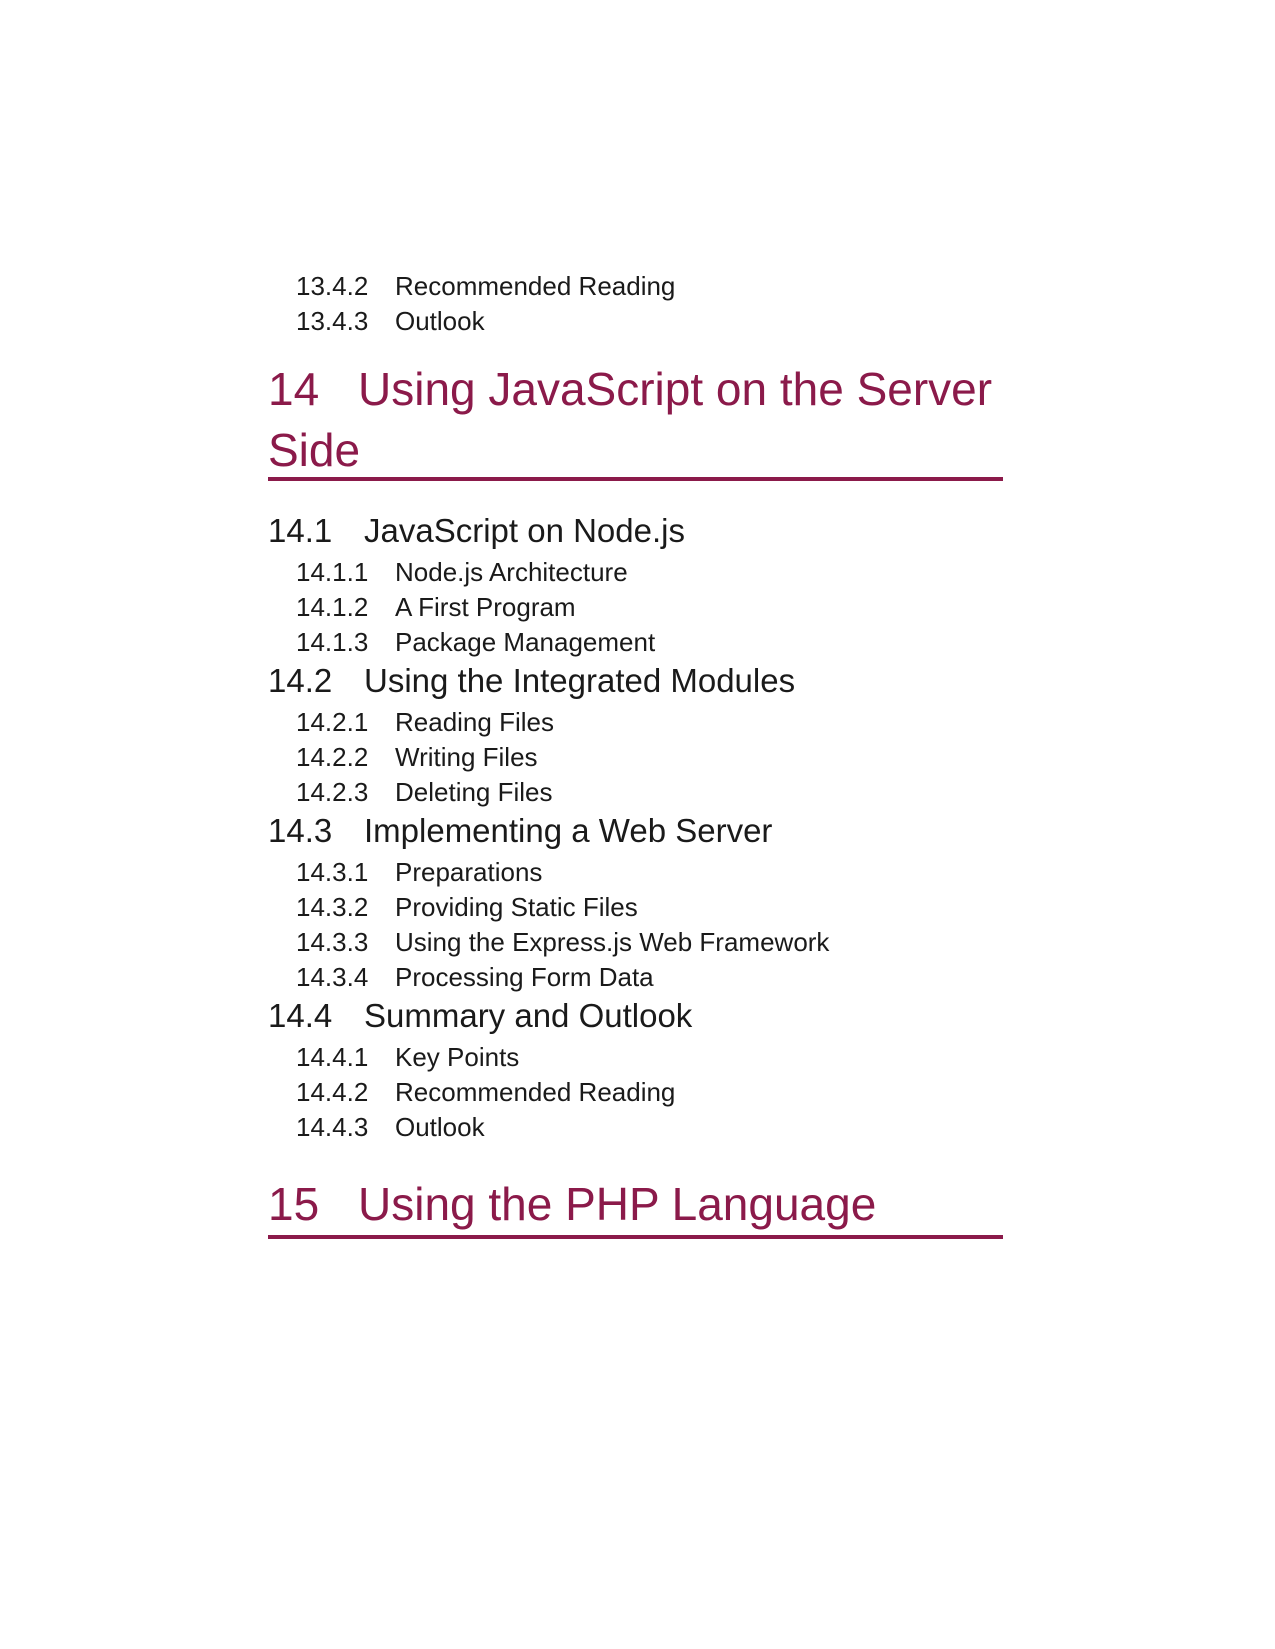 Image resolution: width=1275 pixels, height=1649 pixels. Describe the element at coordinates (635, 479) in the screenshot. I see `chapter-14-rule` at that location.